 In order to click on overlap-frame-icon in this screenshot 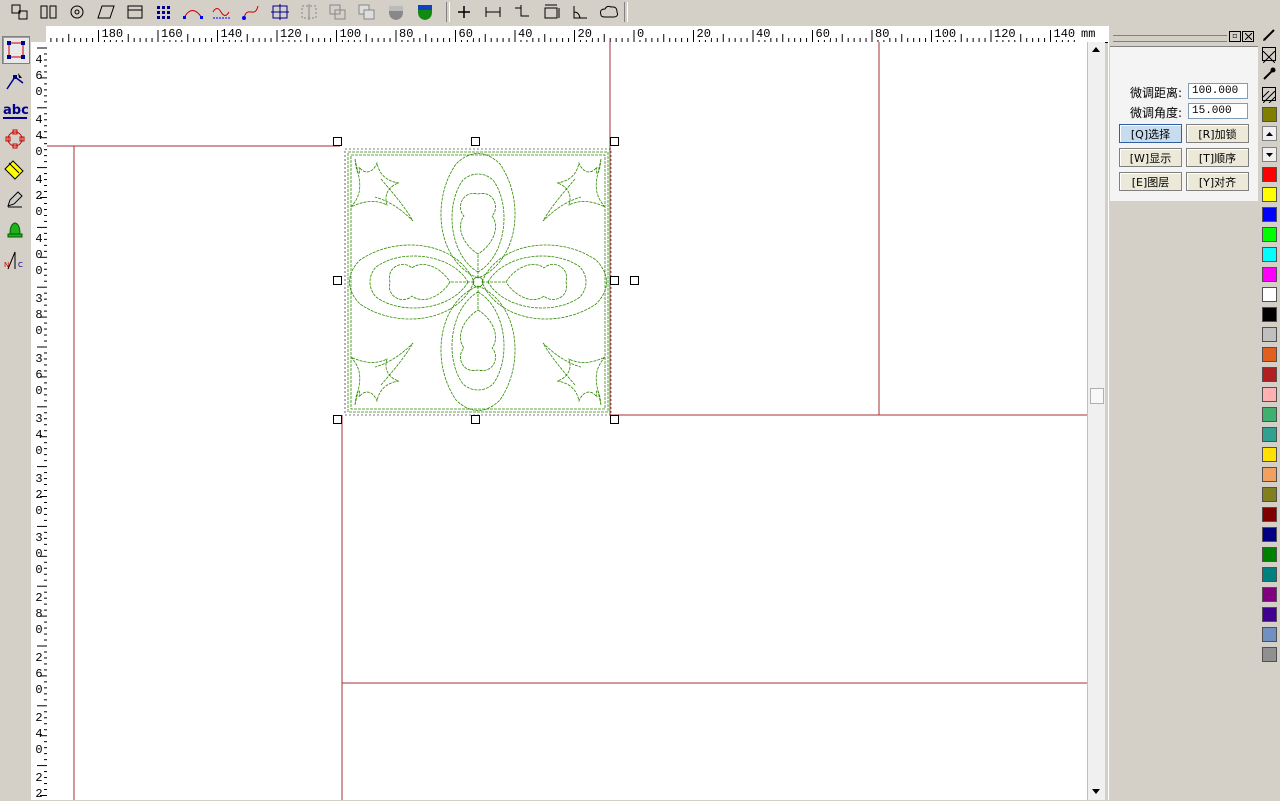, I will do `click(338, 12)`.